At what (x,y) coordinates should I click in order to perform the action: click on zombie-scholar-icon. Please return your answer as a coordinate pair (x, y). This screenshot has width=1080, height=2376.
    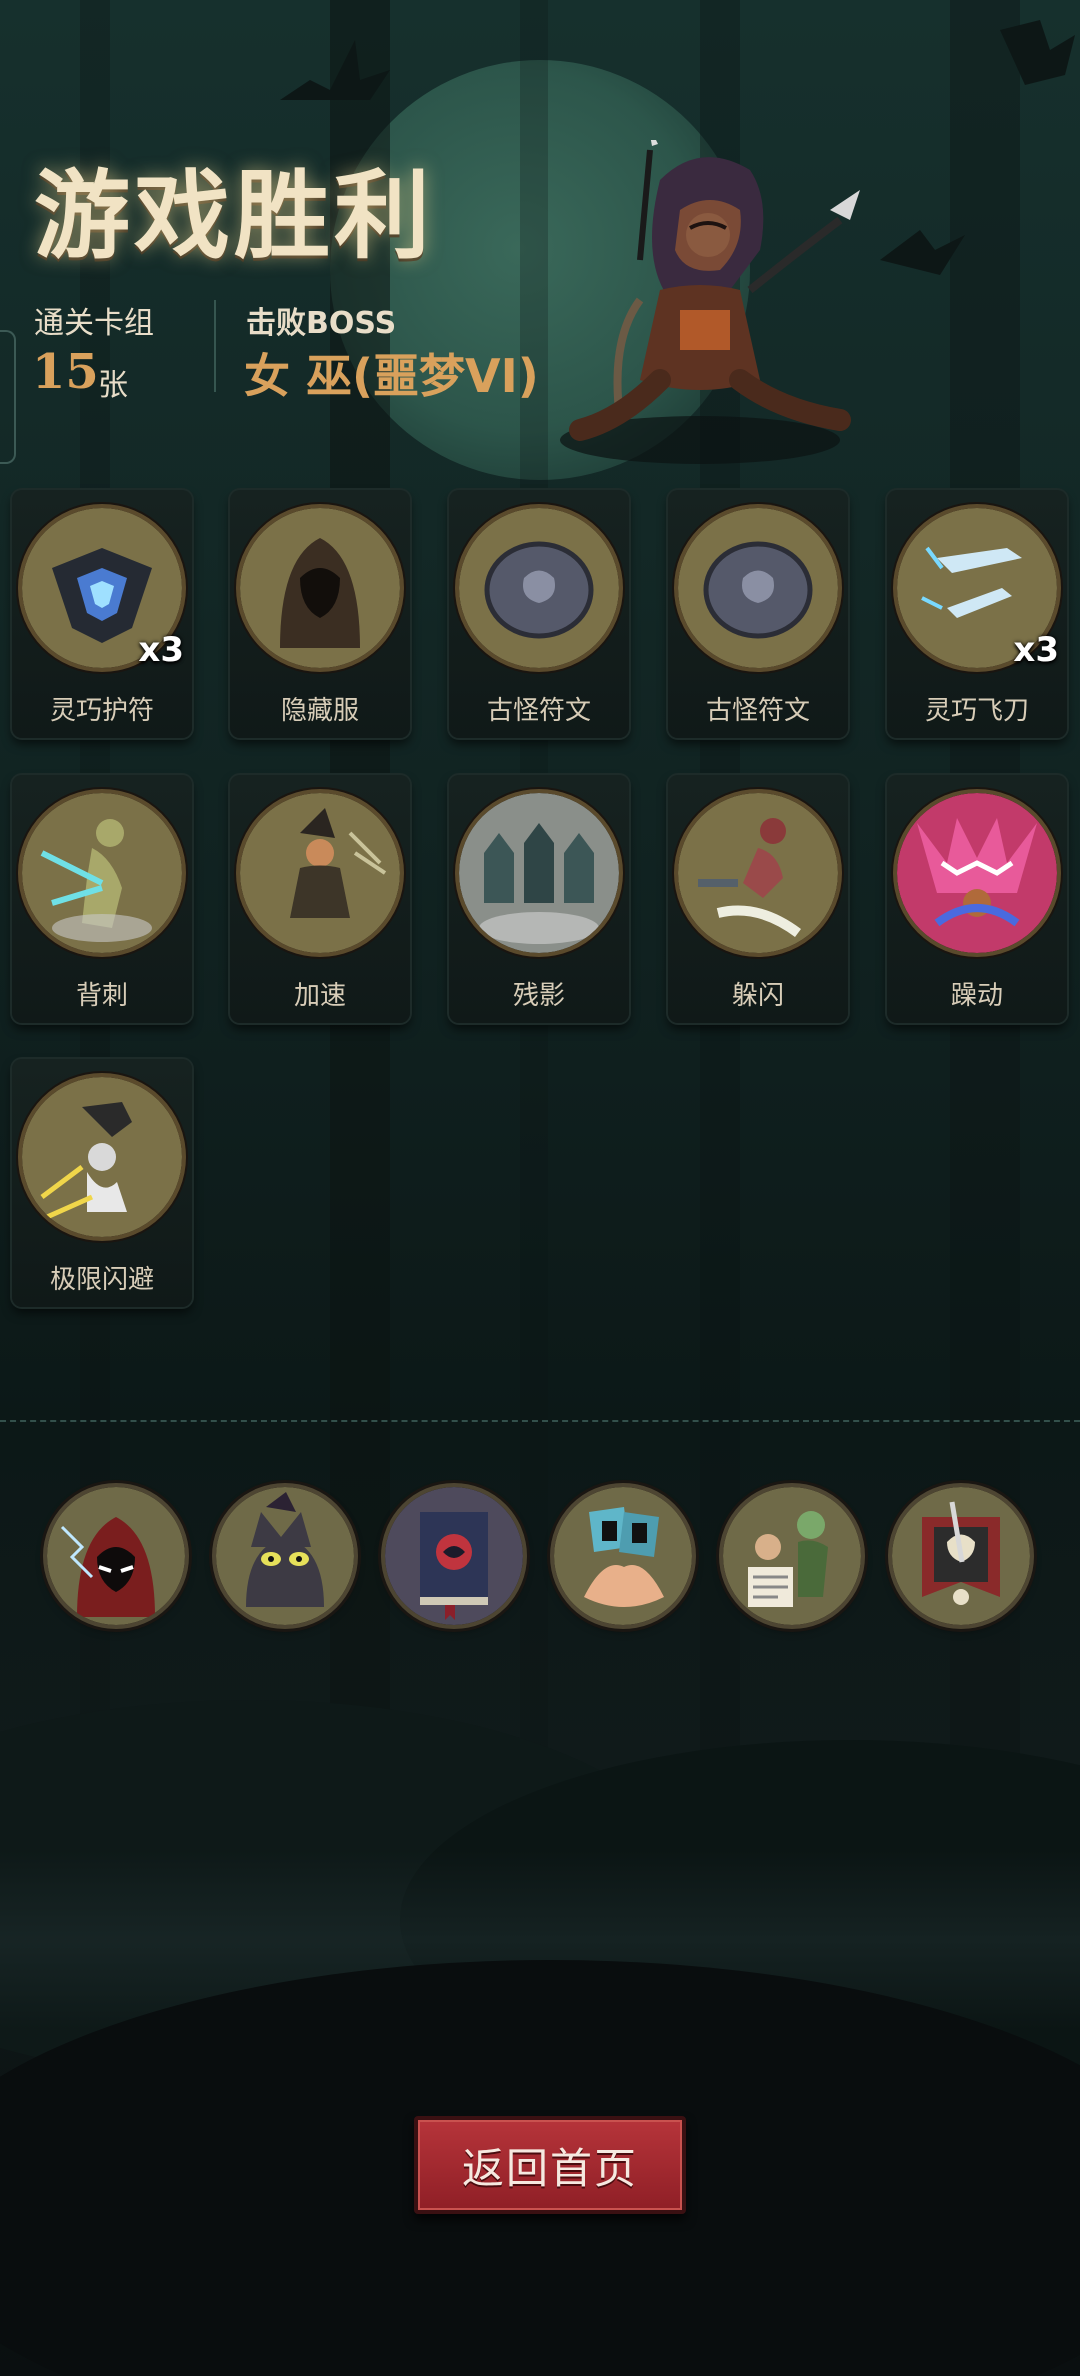
    Looking at the image, I should click on (792, 1556).